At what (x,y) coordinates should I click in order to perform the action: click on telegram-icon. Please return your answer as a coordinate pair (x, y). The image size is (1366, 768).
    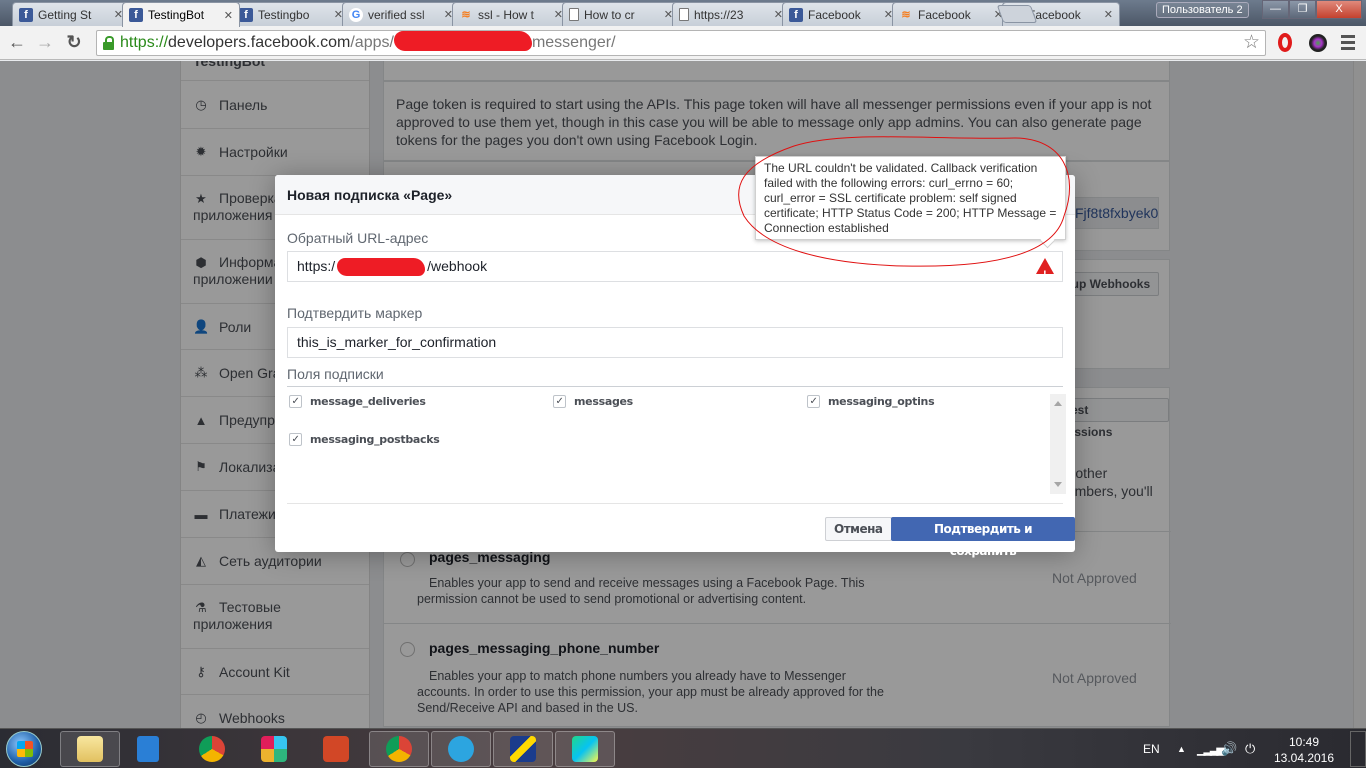
    Looking at the image, I should click on (461, 749).